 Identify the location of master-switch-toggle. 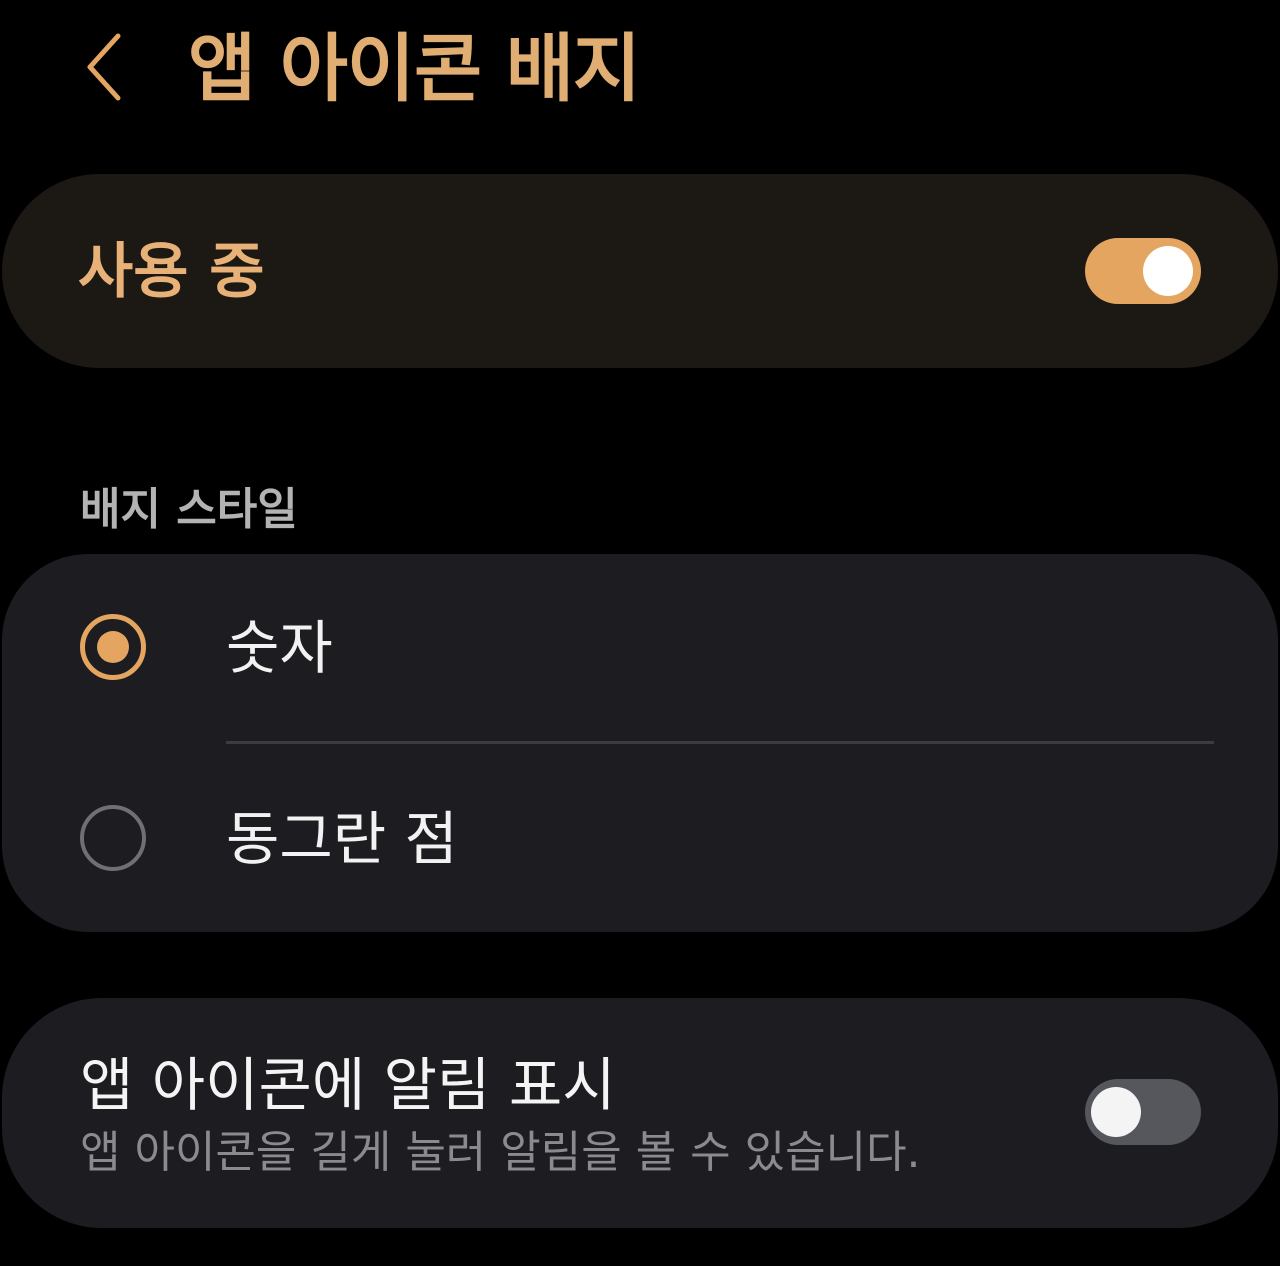
(1143, 271).